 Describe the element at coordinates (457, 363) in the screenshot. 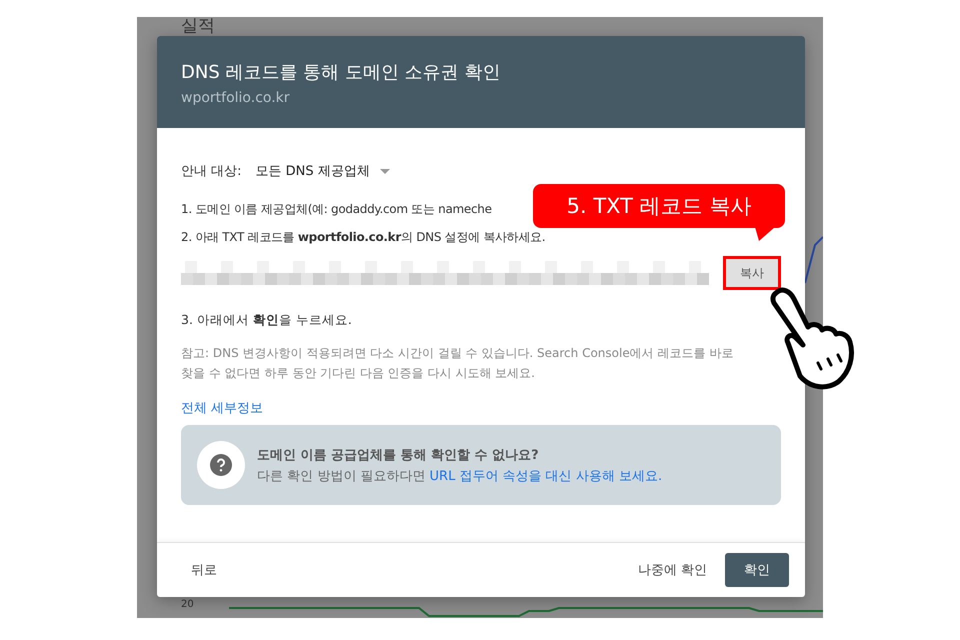

I see `note-text: 참고: DNS 변경사항이 적용되려면 다소 시간이 걸릴 수 있습니다. Search Console에서 레코드를 바로 찾을 수 없다면 하루 동안 기다린 다음 인증을 다시 시도해 보세요.` at that location.